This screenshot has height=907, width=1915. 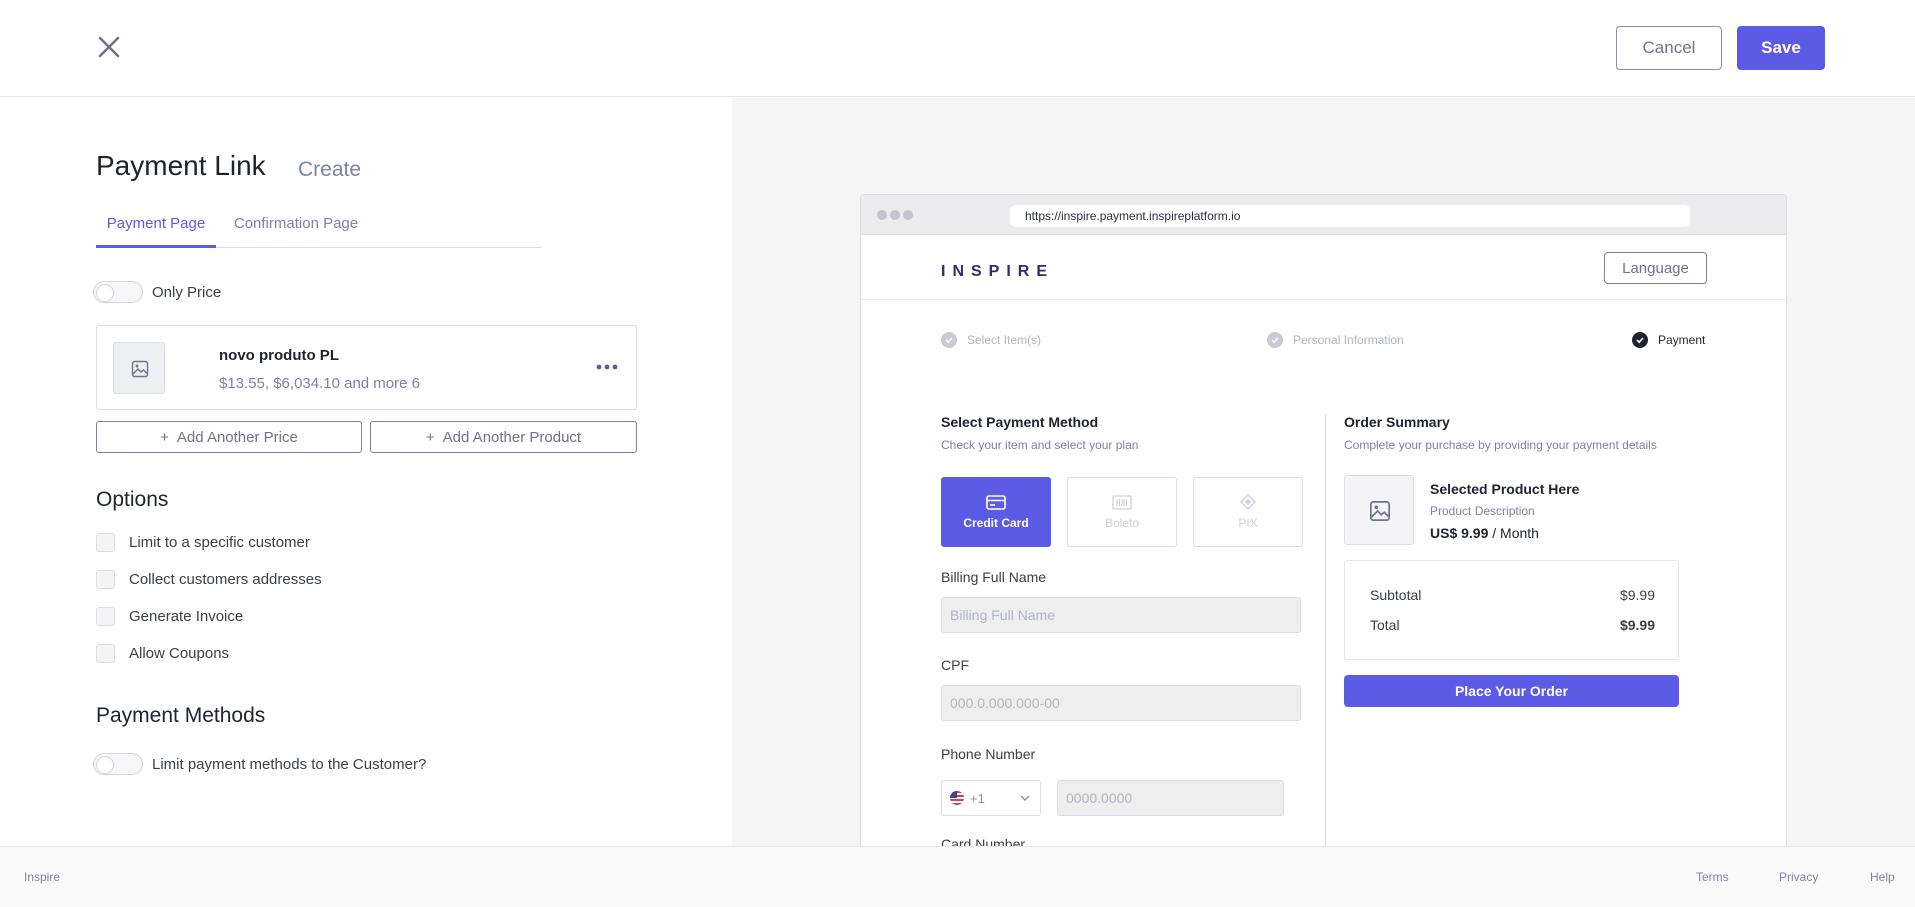 What do you see at coordinates (994, 577) in the screenshot?
I see `billing-name-label: Billing Full Name` at bounding box center [994, 577].